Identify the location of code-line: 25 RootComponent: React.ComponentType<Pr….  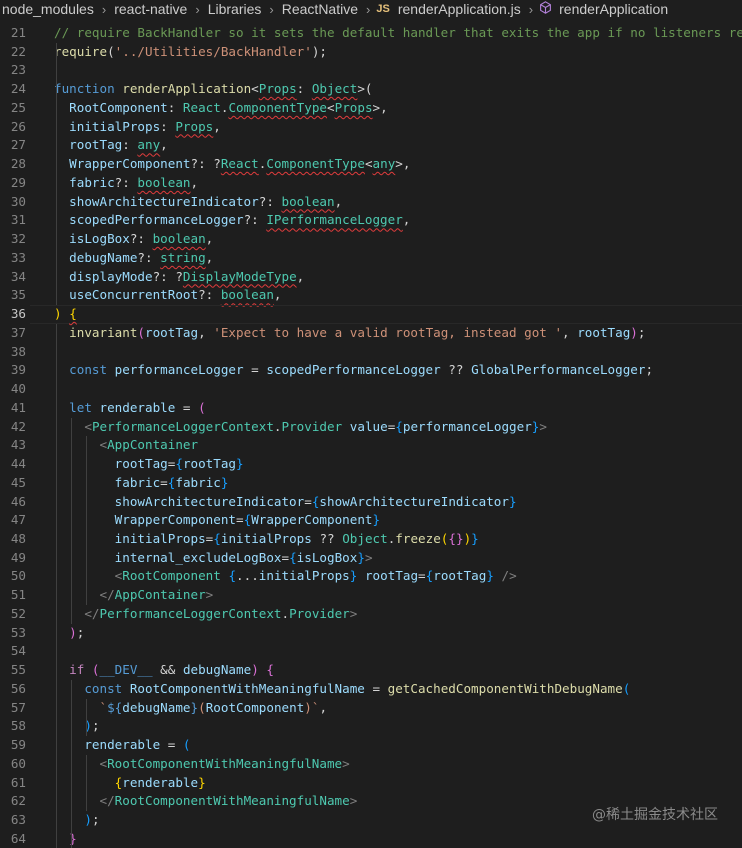
(371, 108).